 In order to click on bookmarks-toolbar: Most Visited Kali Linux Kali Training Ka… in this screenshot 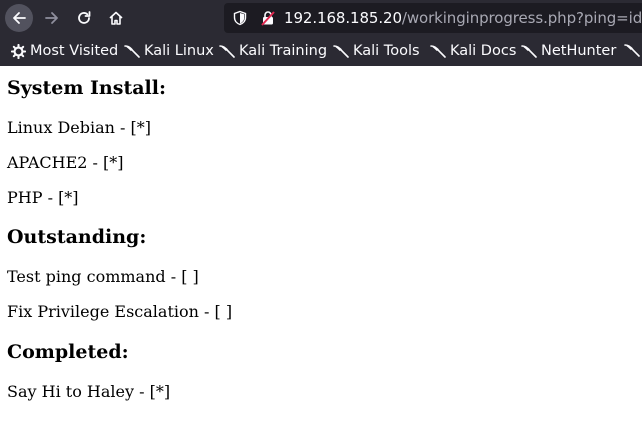, I will do `click(321, 51)`.